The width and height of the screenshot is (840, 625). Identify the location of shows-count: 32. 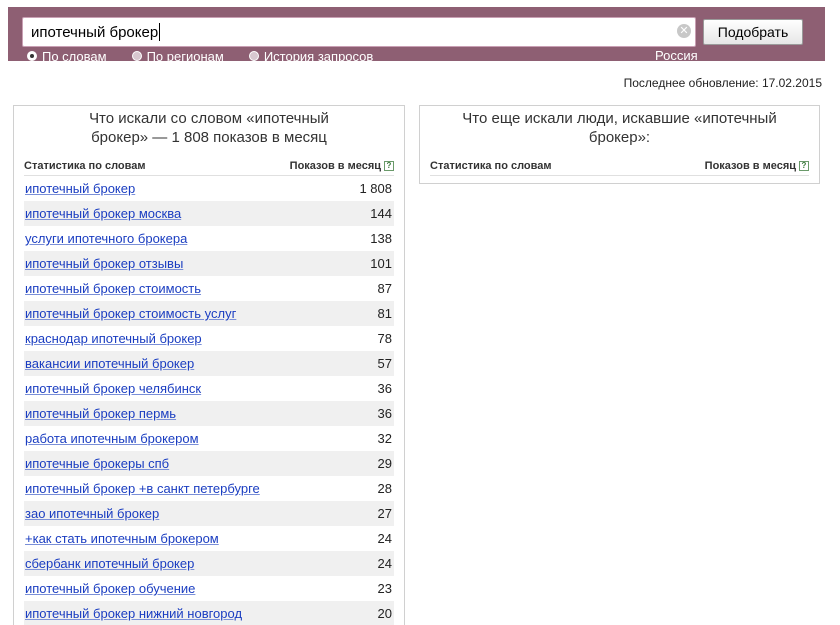
(384, 438).